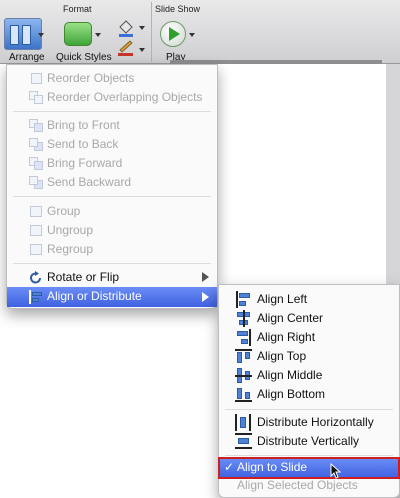 Image resolution: width=400 pixels, height=498 pixels. I want to click on quick-styles-icon, so click(78, 34).